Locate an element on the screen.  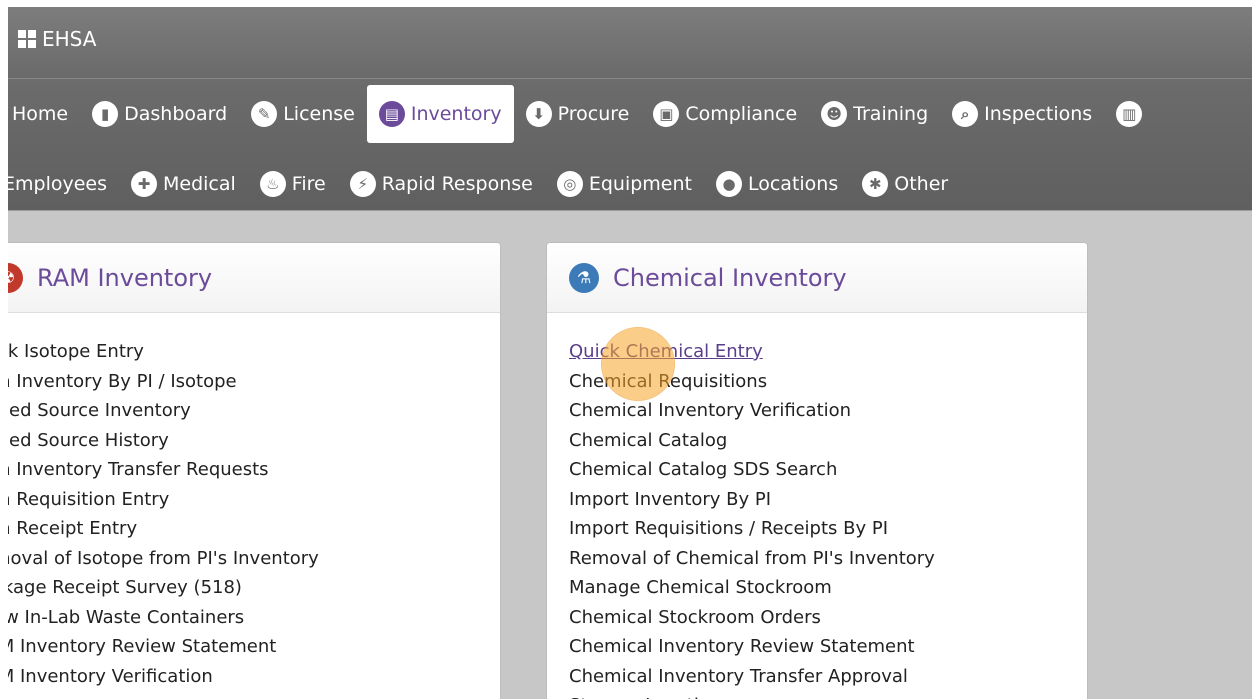
download-arrow-icon: ⬇ is located at coordinates (538, 114).